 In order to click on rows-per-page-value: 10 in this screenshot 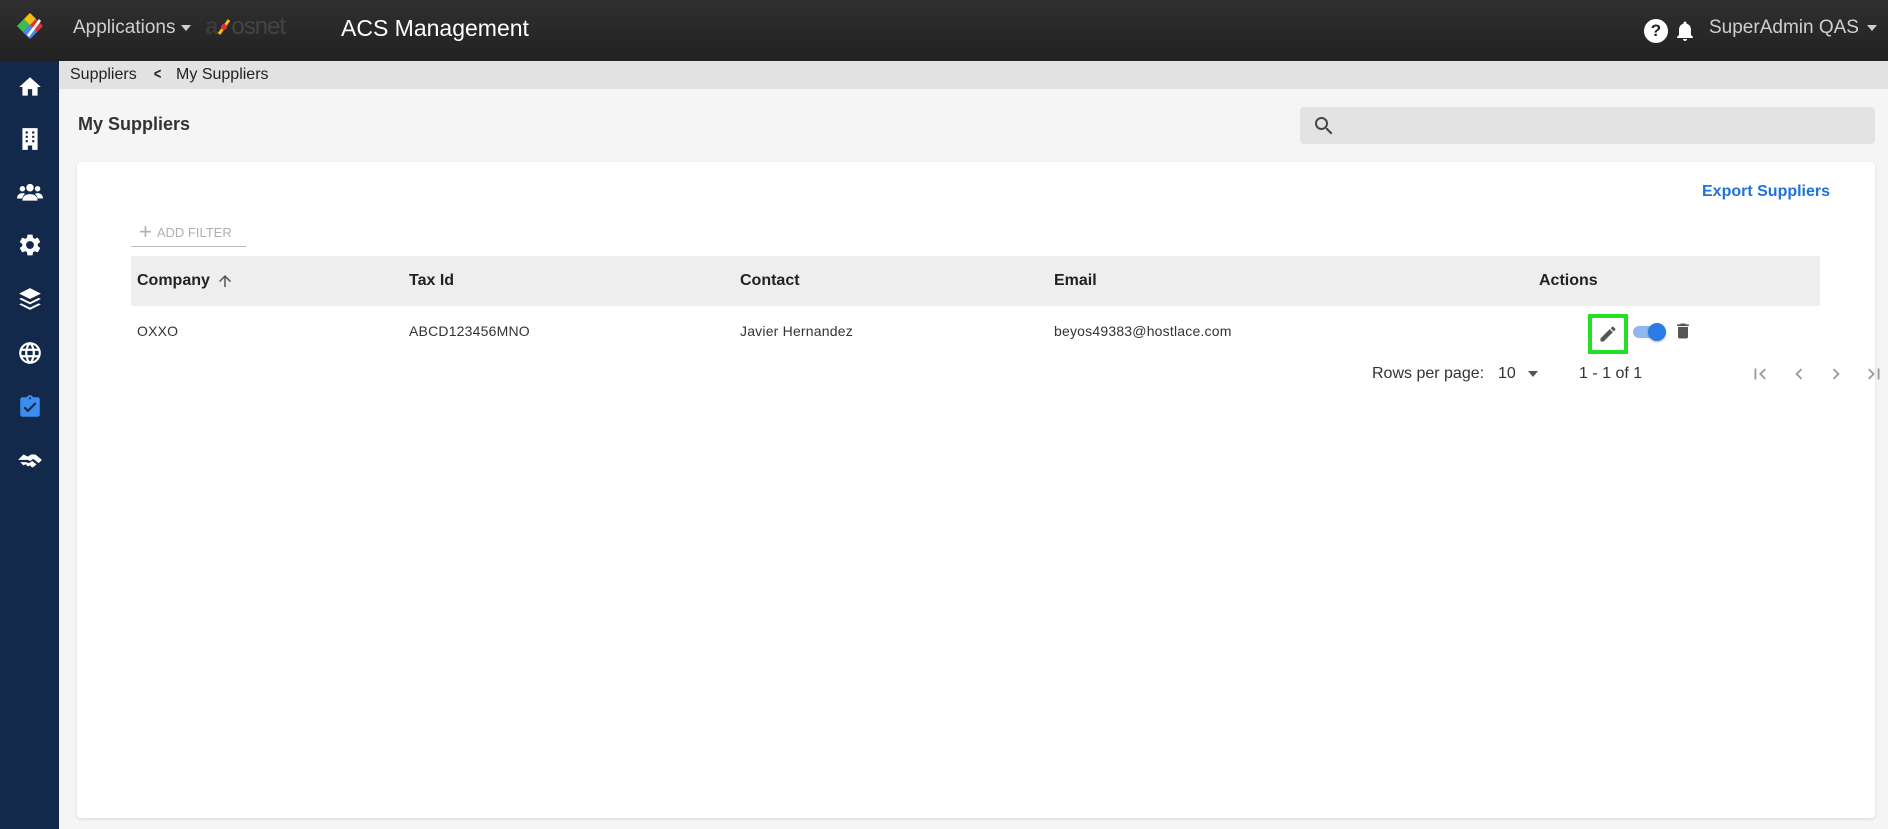, I will do `click(1507, 373)`.